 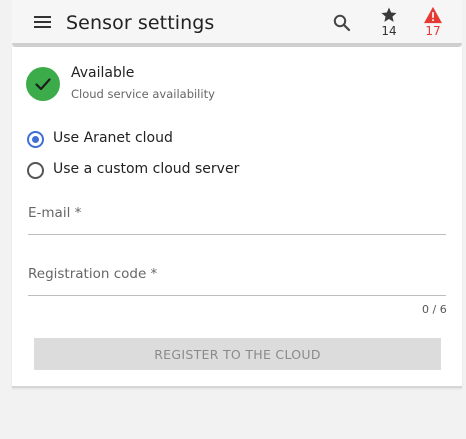 What do you see at coordinates (434, 309) in the screenshot?
I see `character-counter: 0 / 6` at bounding box center [434, 309].